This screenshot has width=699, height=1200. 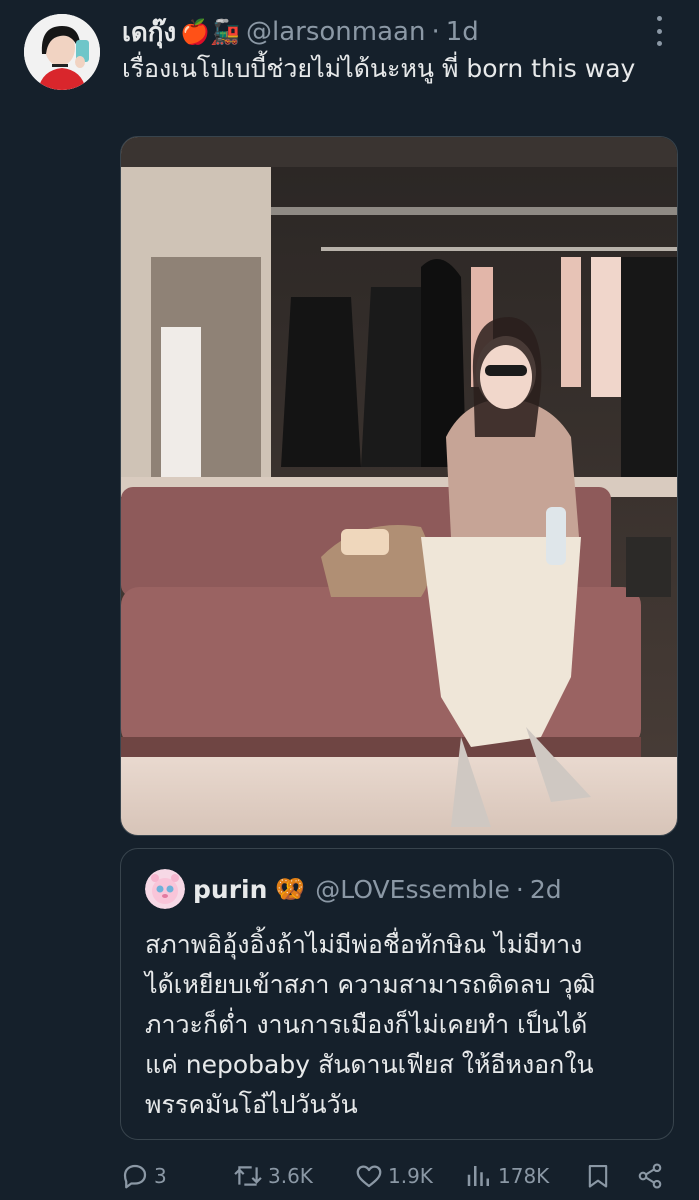 I want to click on author-avatar, so click(x=62, y=52).